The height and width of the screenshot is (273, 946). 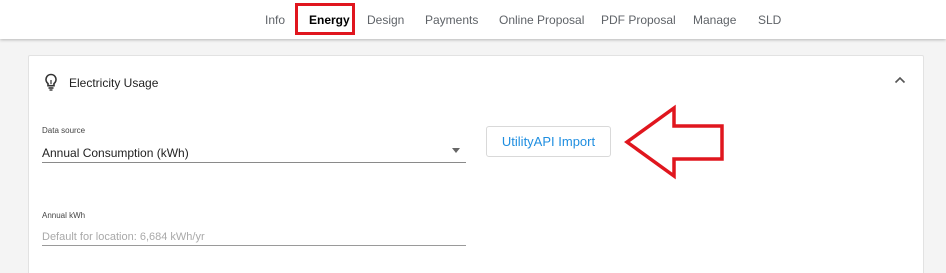 I want to click on dropdown-arrow-icon, so click(x=456, y=150).